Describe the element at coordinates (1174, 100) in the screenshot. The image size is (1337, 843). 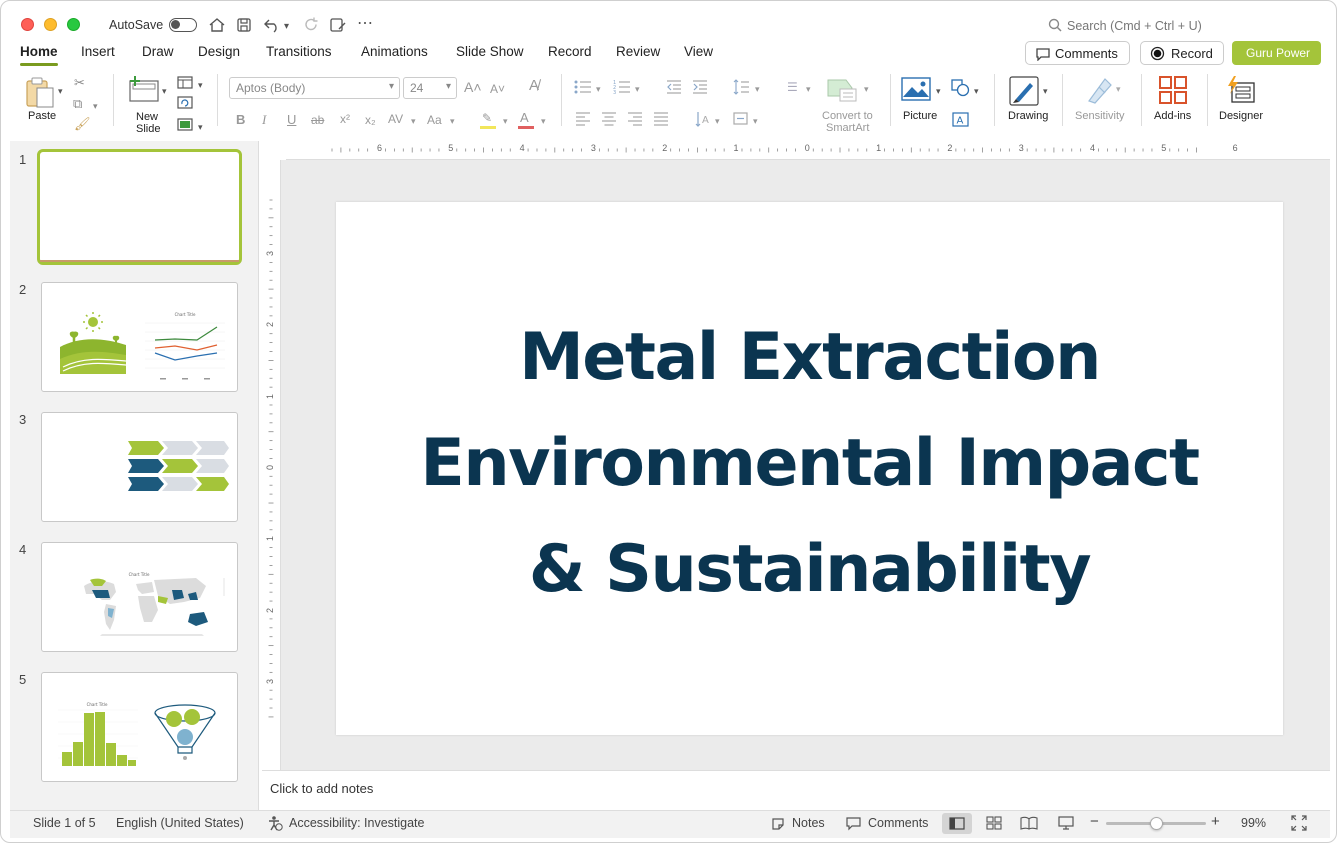
I see `addins-button: Add-ins` at that location.